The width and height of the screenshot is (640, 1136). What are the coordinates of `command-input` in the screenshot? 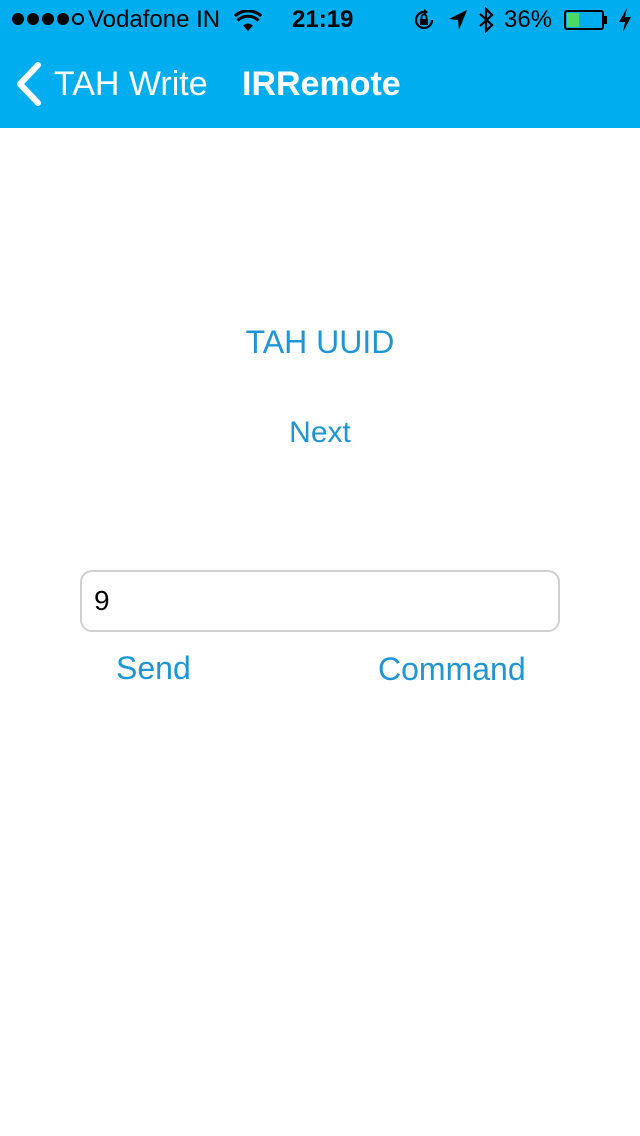 It's located at (320, 601).